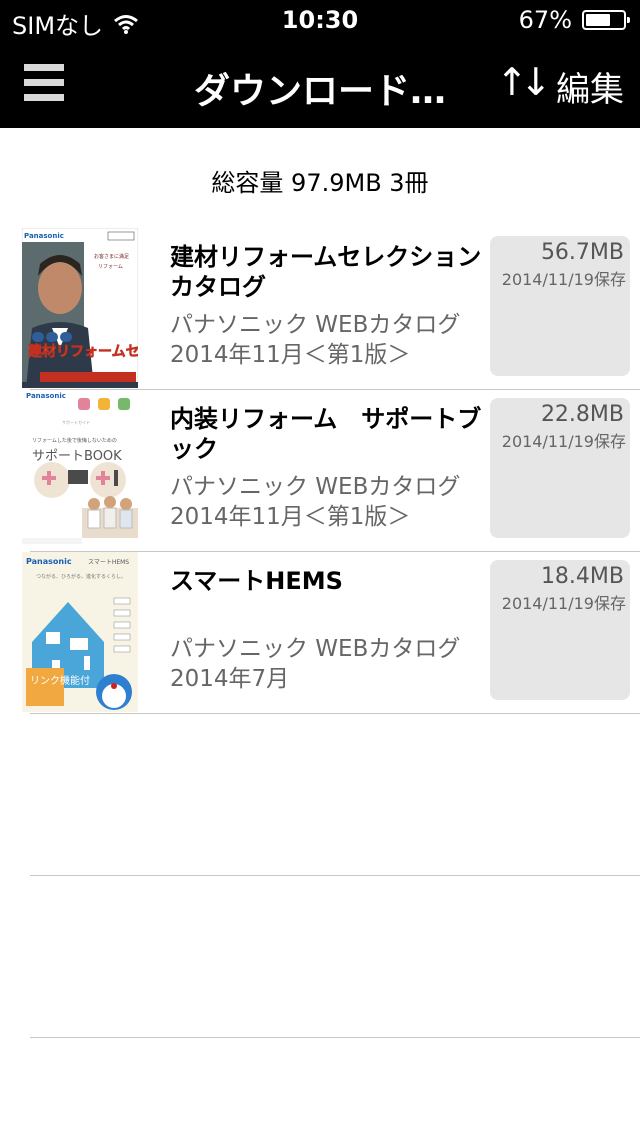  Describe the element at coordinates (582, 414) in the screenshot. I see `file-size: 22.8MB` at that location.